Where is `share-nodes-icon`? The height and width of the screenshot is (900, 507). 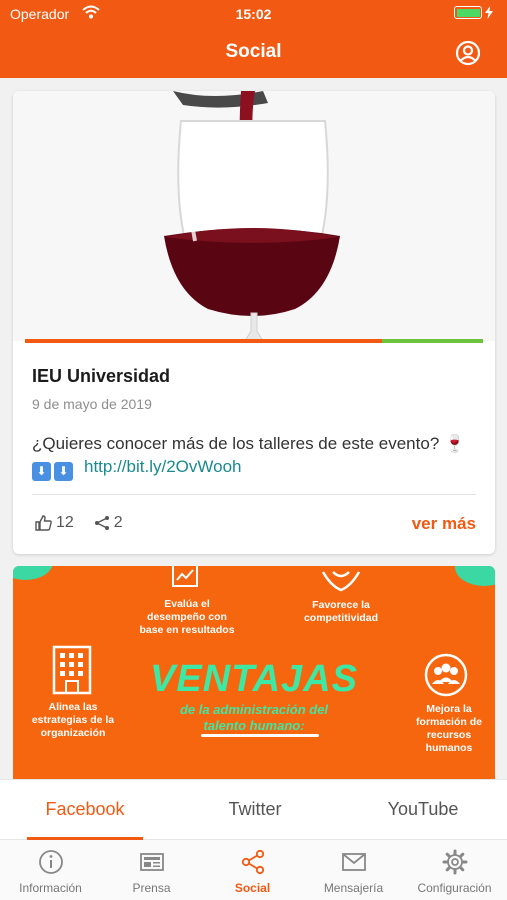
share-nodes-icon is located at coordinates (252, 862).